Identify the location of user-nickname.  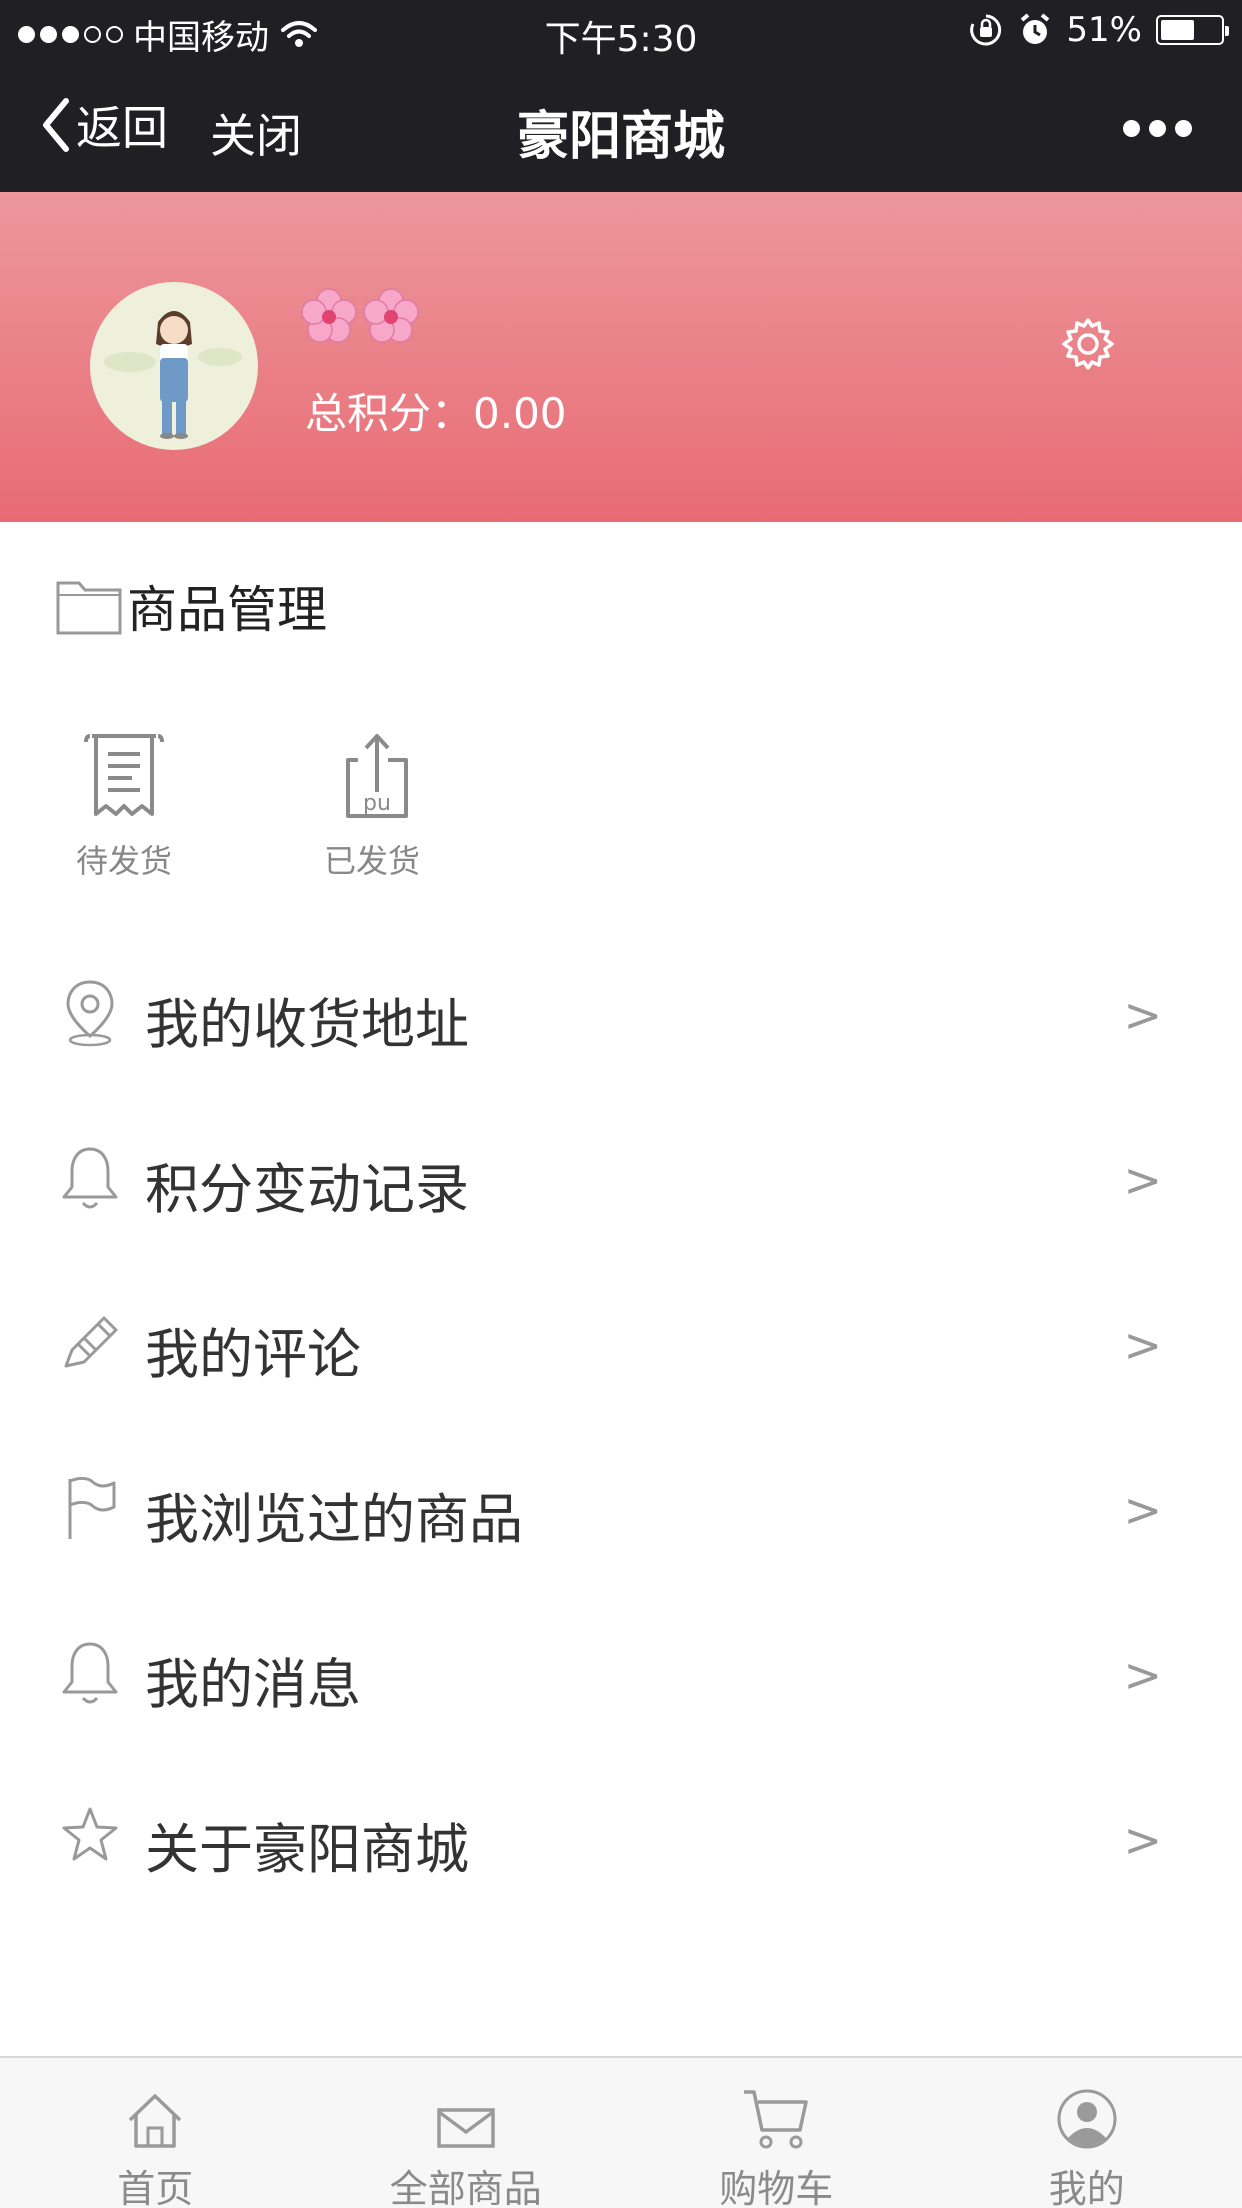
(360, 316).